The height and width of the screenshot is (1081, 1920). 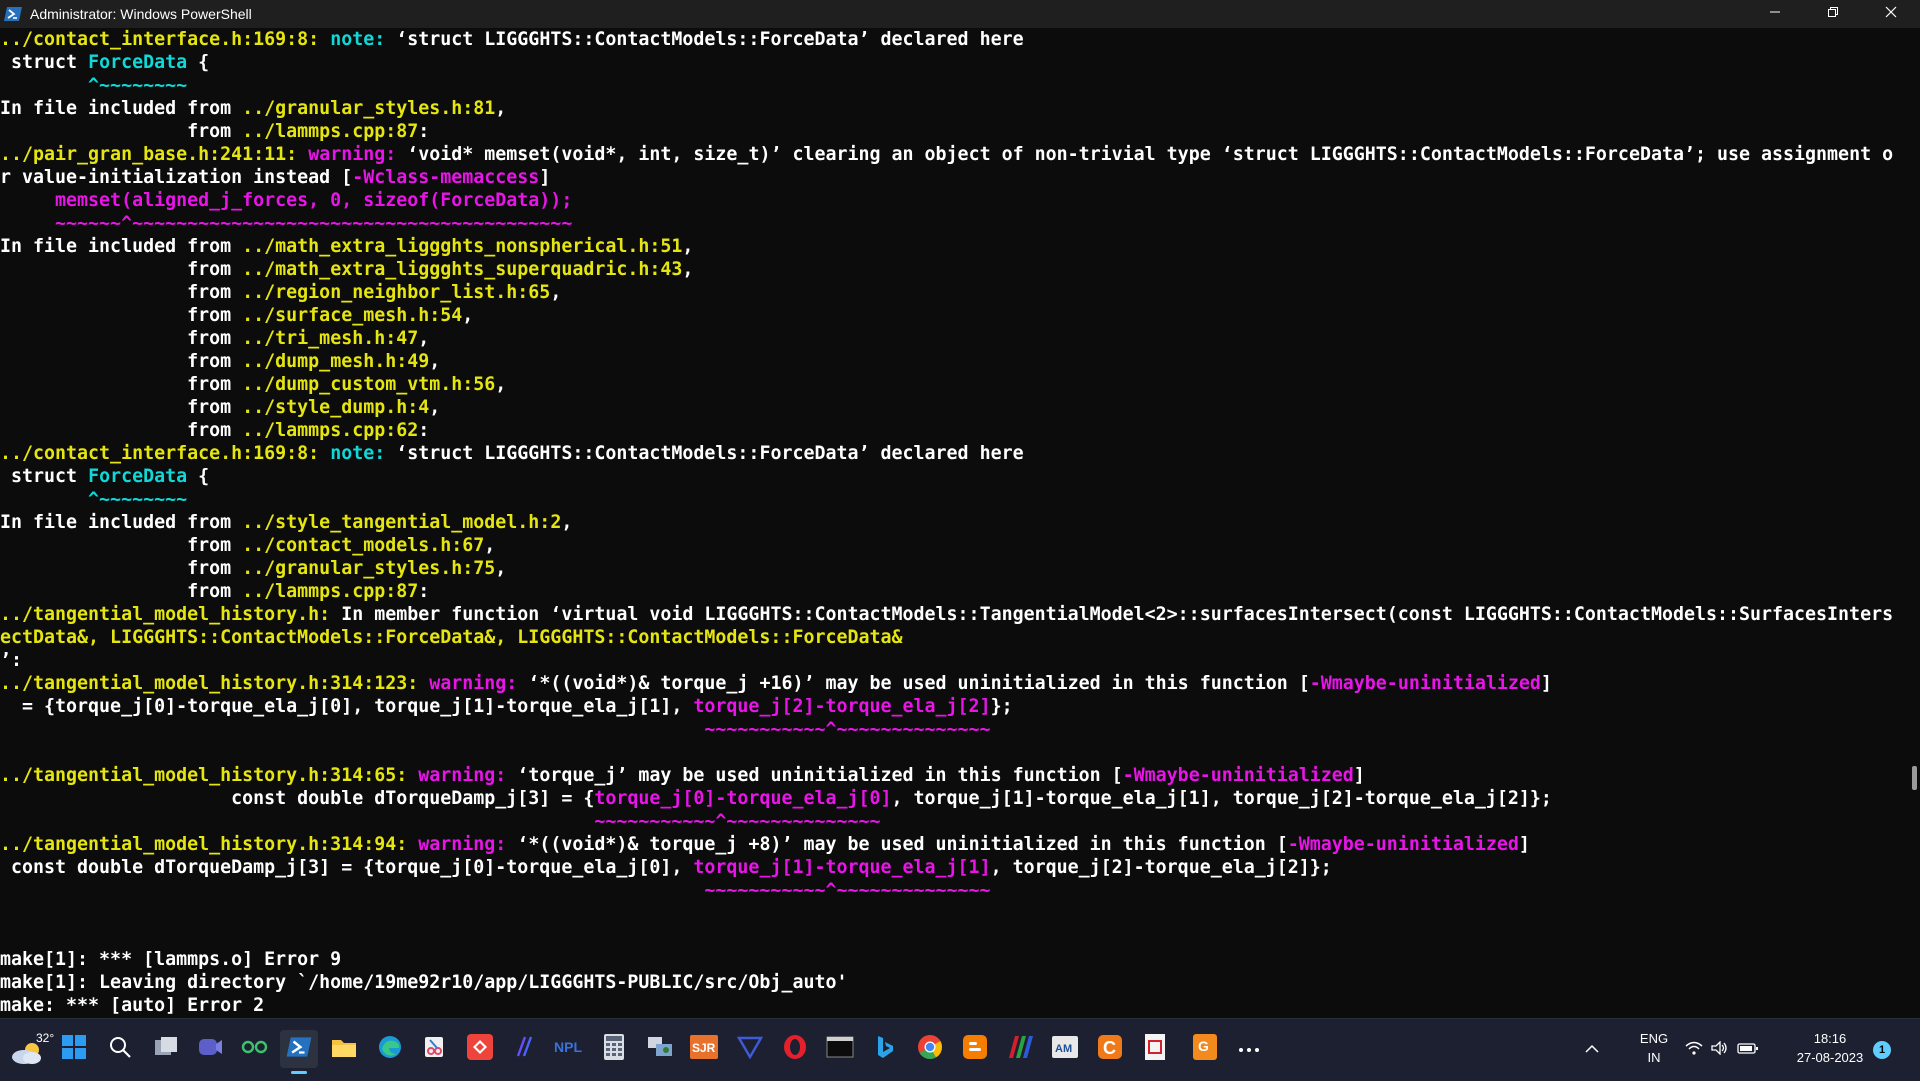 What do you see at coordinates (166, 1049) in the screenshot?
I see `task-view-taskbar-button` at bounding box center [166, 1049].